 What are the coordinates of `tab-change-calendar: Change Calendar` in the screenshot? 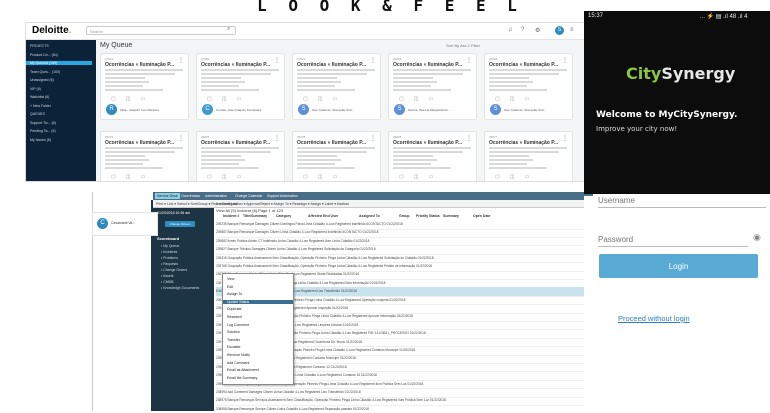 It's located at (248, 196).